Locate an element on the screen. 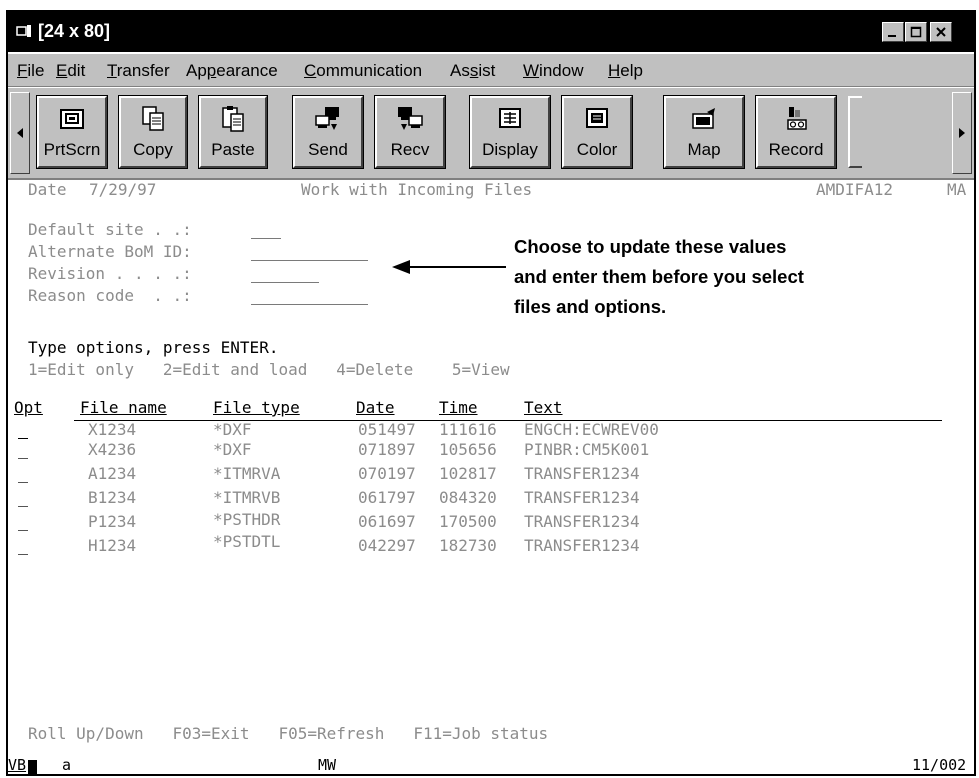  default-site-input is located at coordinates (266, 238).